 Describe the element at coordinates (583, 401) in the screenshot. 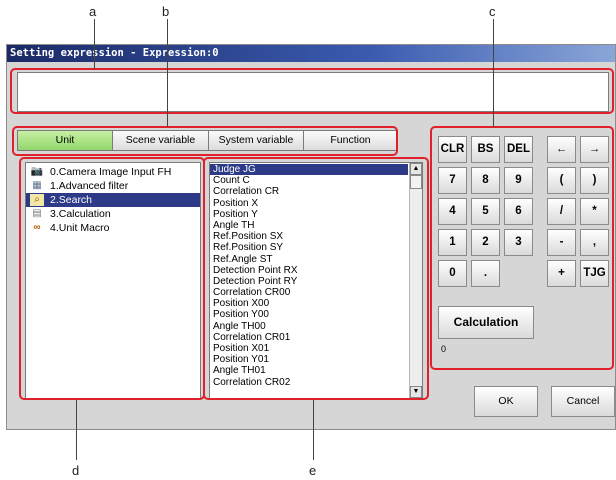

I see `cancel-button: Cancel` at that location.